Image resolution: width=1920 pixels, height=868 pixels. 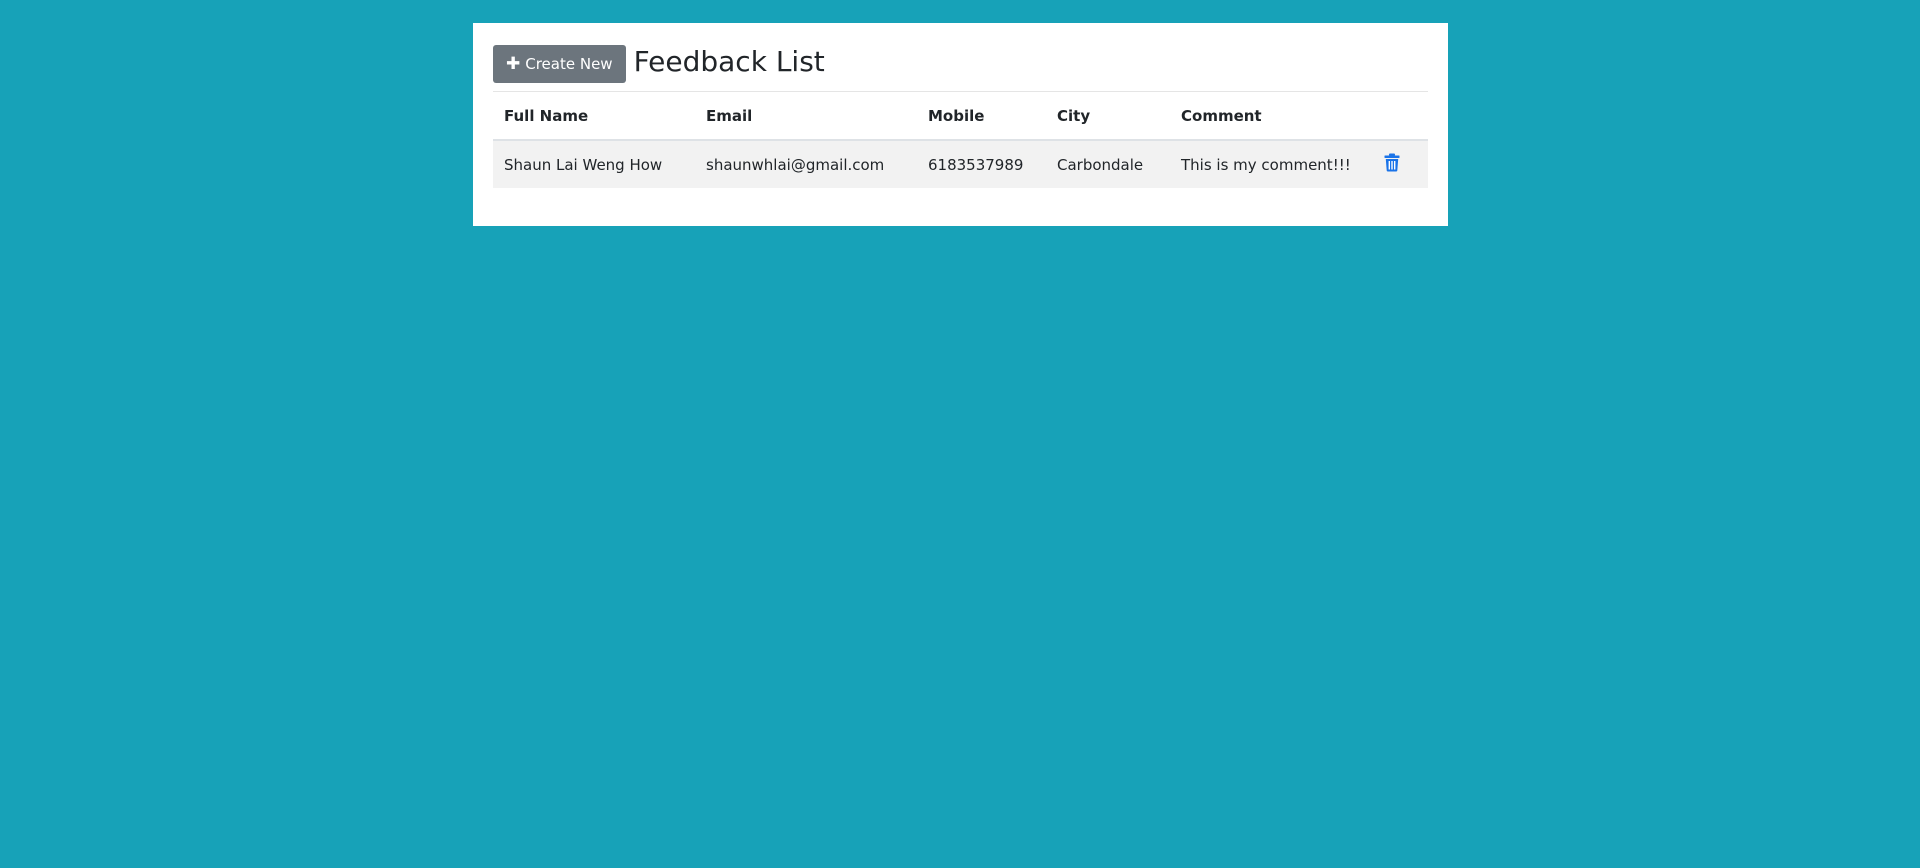 I want to click on cell-email: shaunwhlai@gmail.com, so click(x=806, y=164).